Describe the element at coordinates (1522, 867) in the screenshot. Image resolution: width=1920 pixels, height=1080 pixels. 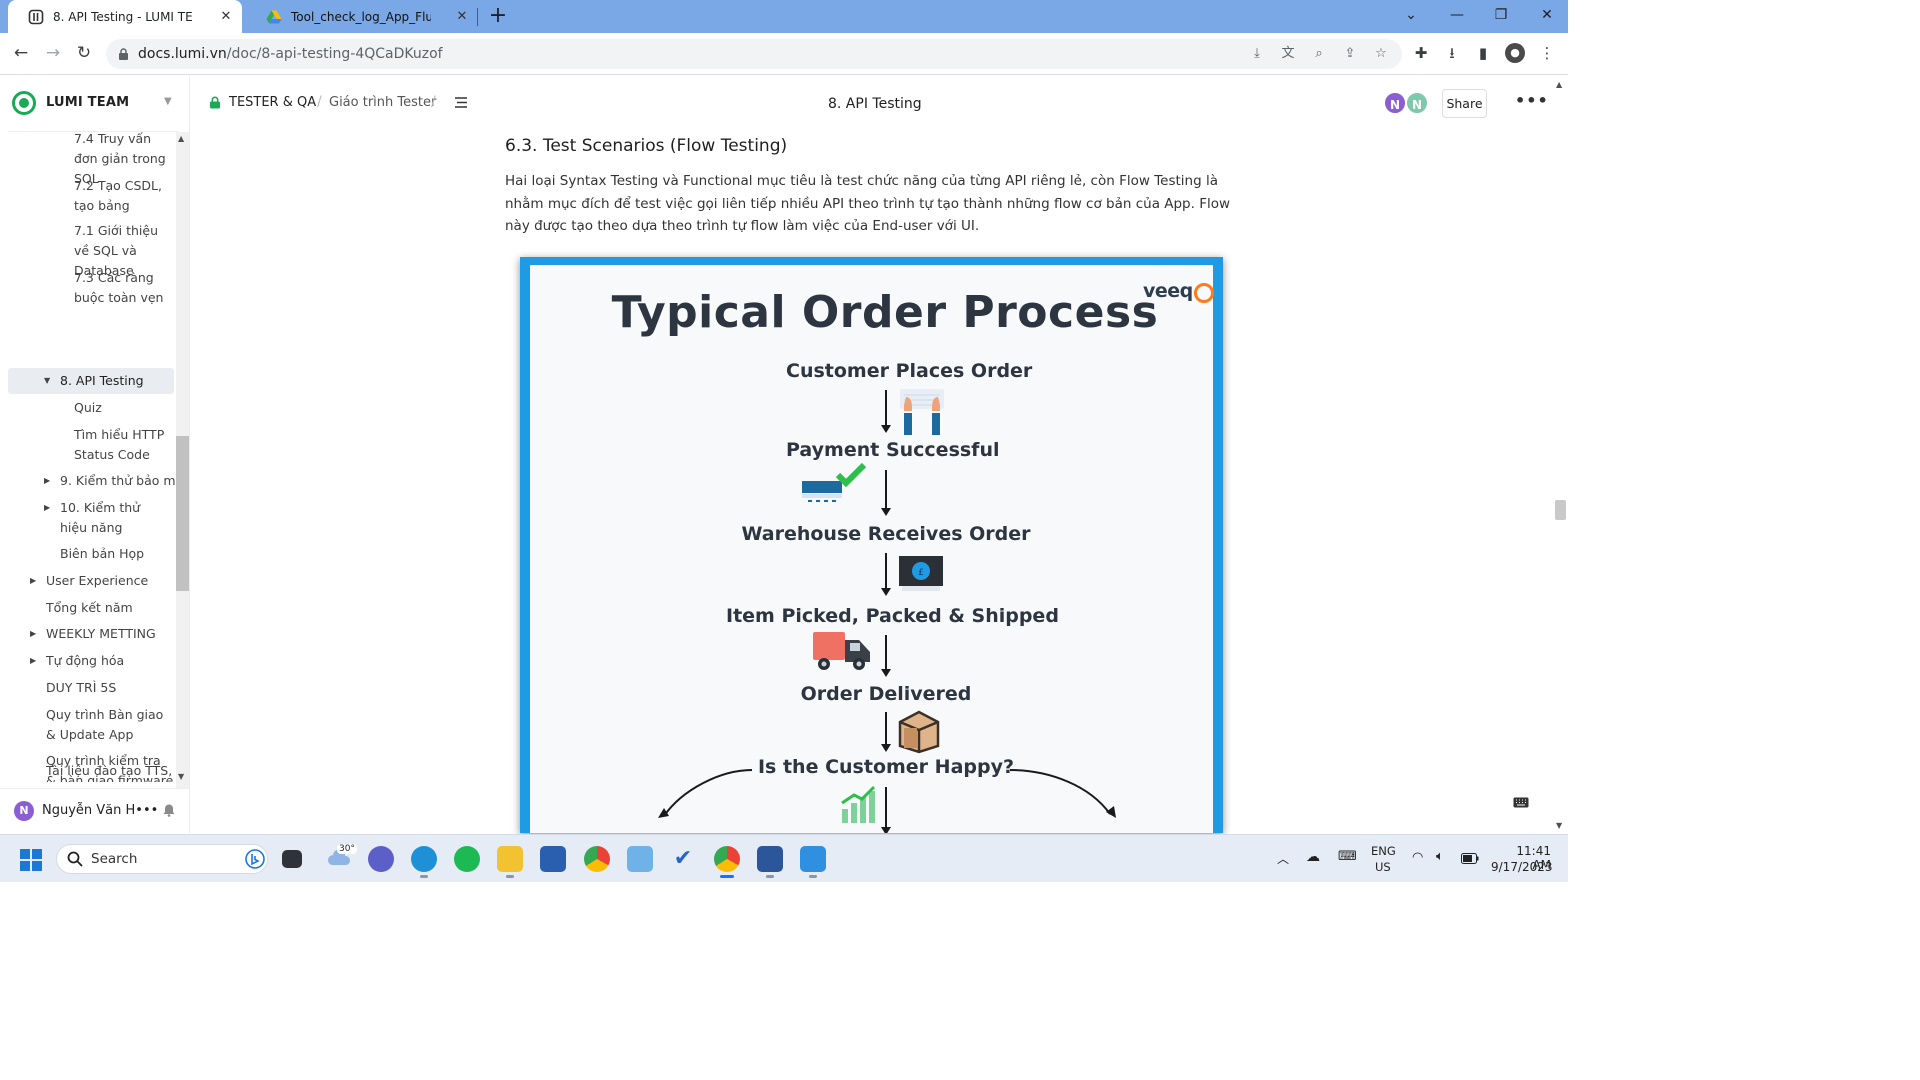
I see `clock-date: 9/17/2023` at that location.